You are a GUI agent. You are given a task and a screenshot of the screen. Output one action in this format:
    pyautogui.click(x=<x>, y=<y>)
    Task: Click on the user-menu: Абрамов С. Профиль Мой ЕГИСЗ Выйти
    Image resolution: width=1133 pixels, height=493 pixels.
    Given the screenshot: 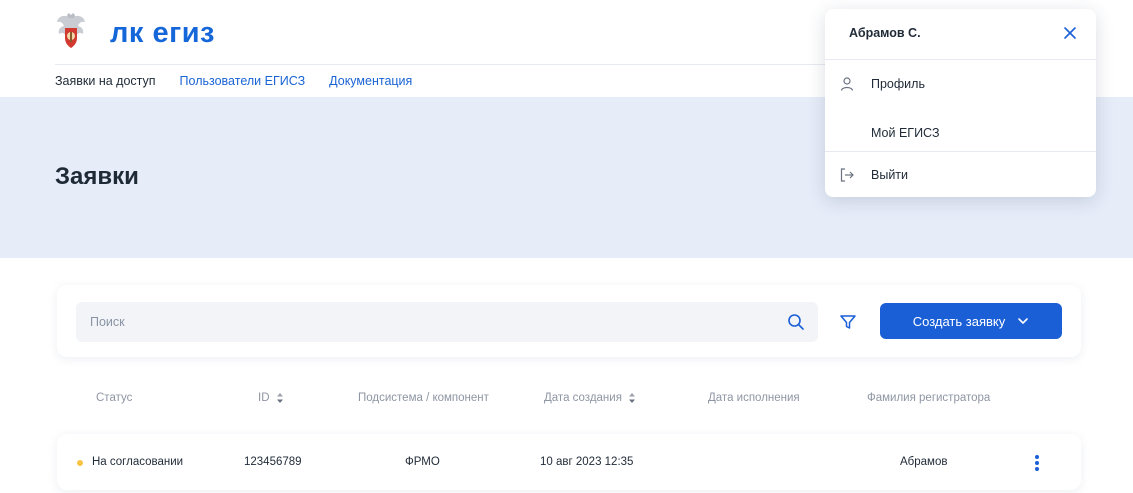 What is the action you would take?
    pyautogui.click(x=960, y=103)
    